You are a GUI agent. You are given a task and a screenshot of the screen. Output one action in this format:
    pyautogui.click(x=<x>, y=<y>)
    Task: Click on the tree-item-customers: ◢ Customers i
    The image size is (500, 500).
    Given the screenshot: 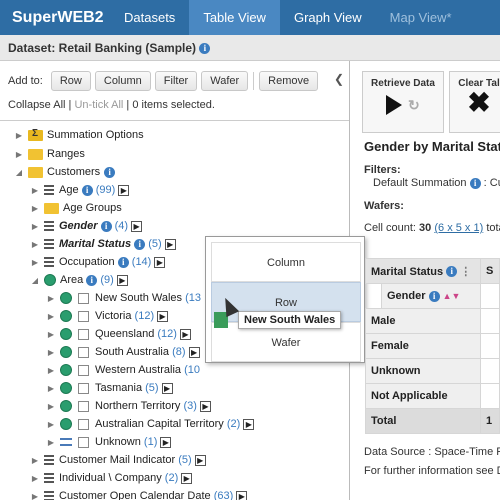 What is the action you would take?
    pyautogui.click(x=65, y=172)
    